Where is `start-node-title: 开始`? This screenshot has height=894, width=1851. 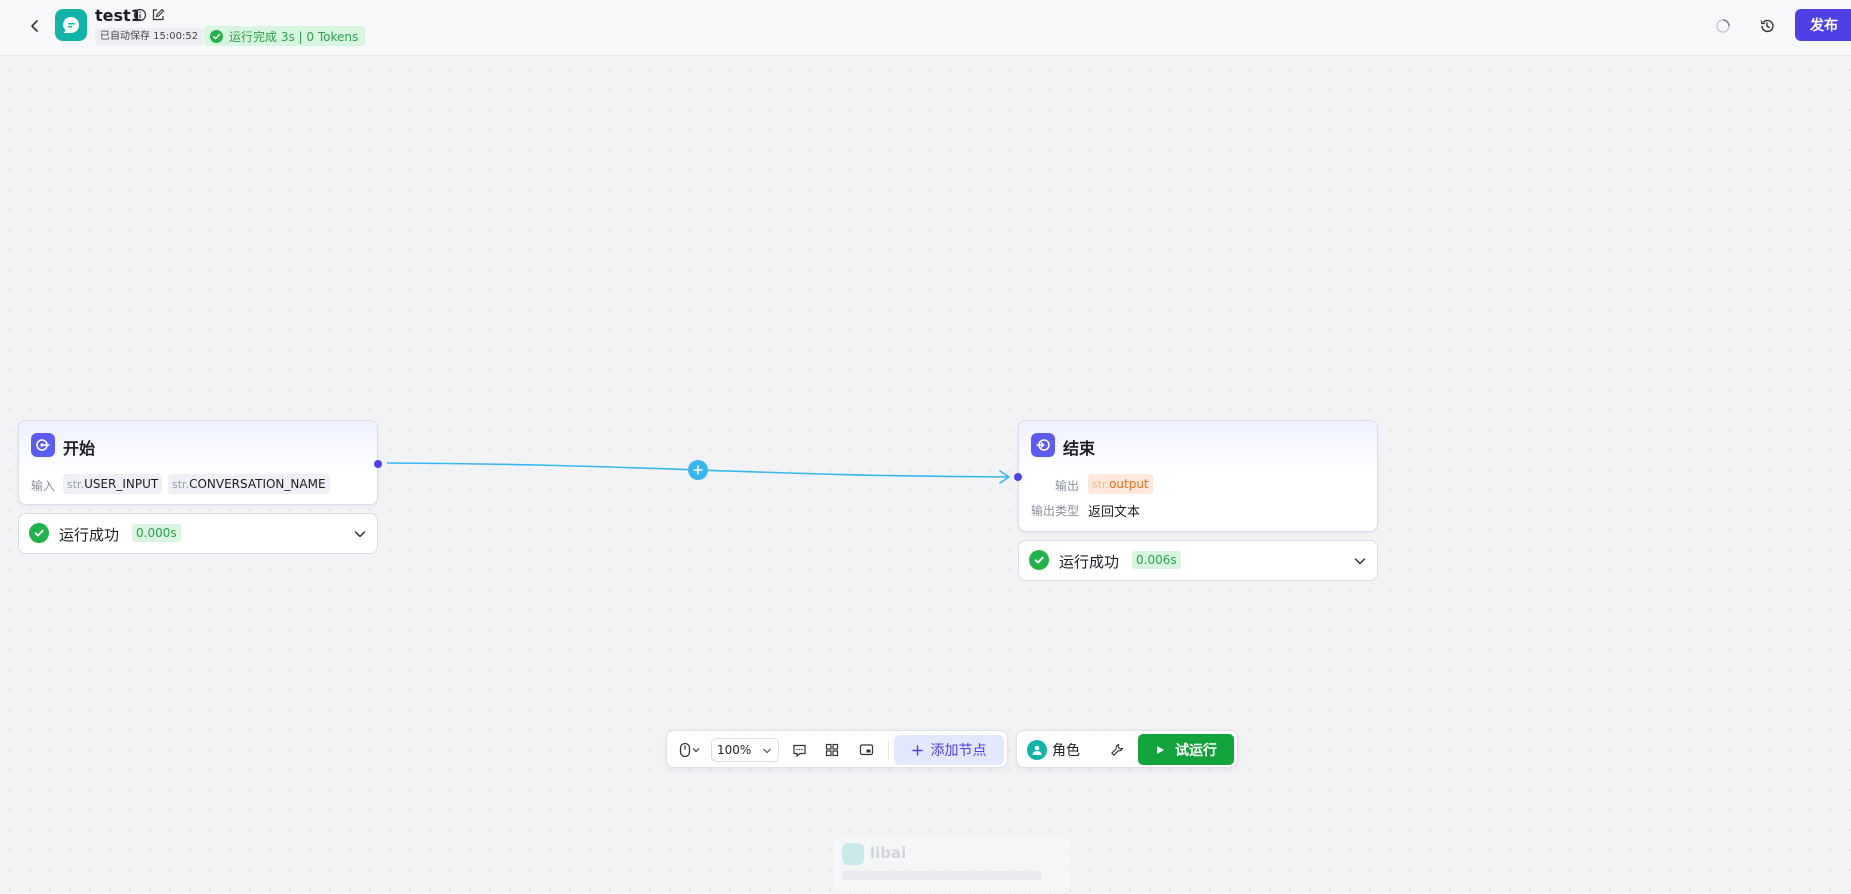 start-node-title: 开始 is located at coordinates (79, 448).